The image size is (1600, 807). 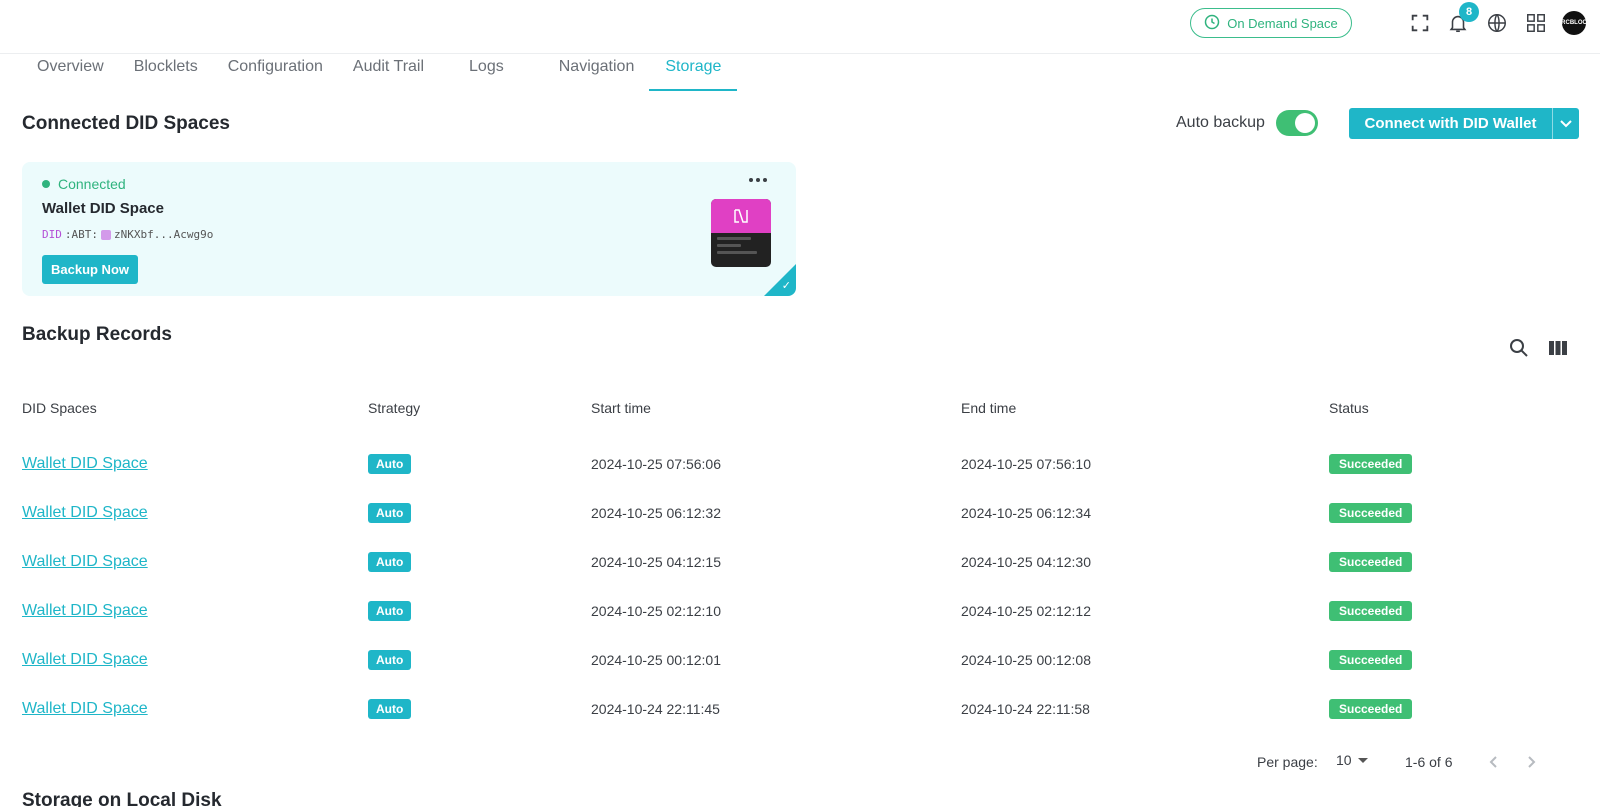 What do you see at coordinates (656, 610) in the screenshot?
I see `start-time: 2024-10-25 02:12:10` at bounding box center [656, 610].